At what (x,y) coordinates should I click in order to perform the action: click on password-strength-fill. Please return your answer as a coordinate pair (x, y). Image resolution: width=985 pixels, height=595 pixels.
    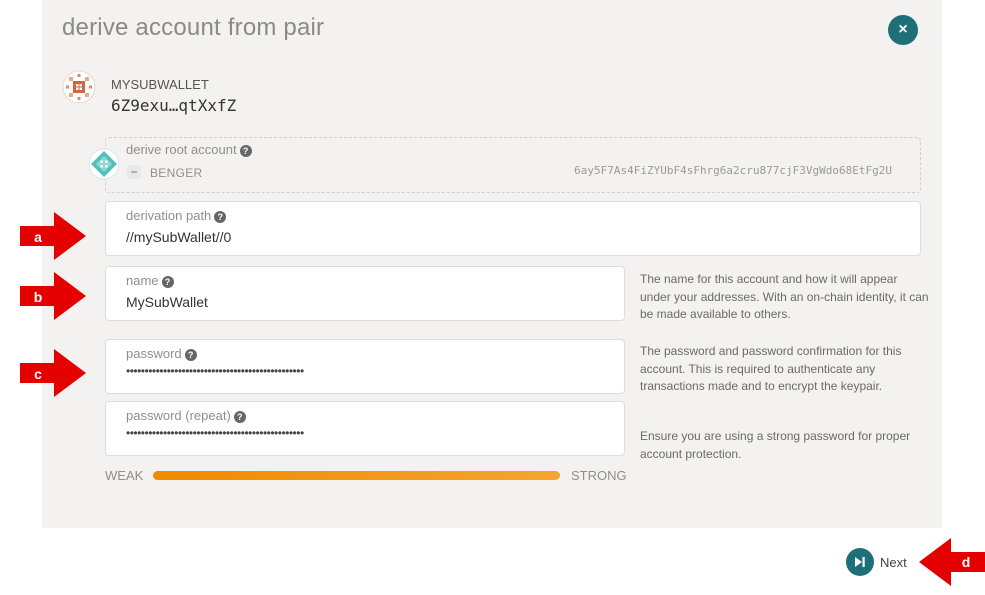
    Looking at the image, I should click on (356, 475).